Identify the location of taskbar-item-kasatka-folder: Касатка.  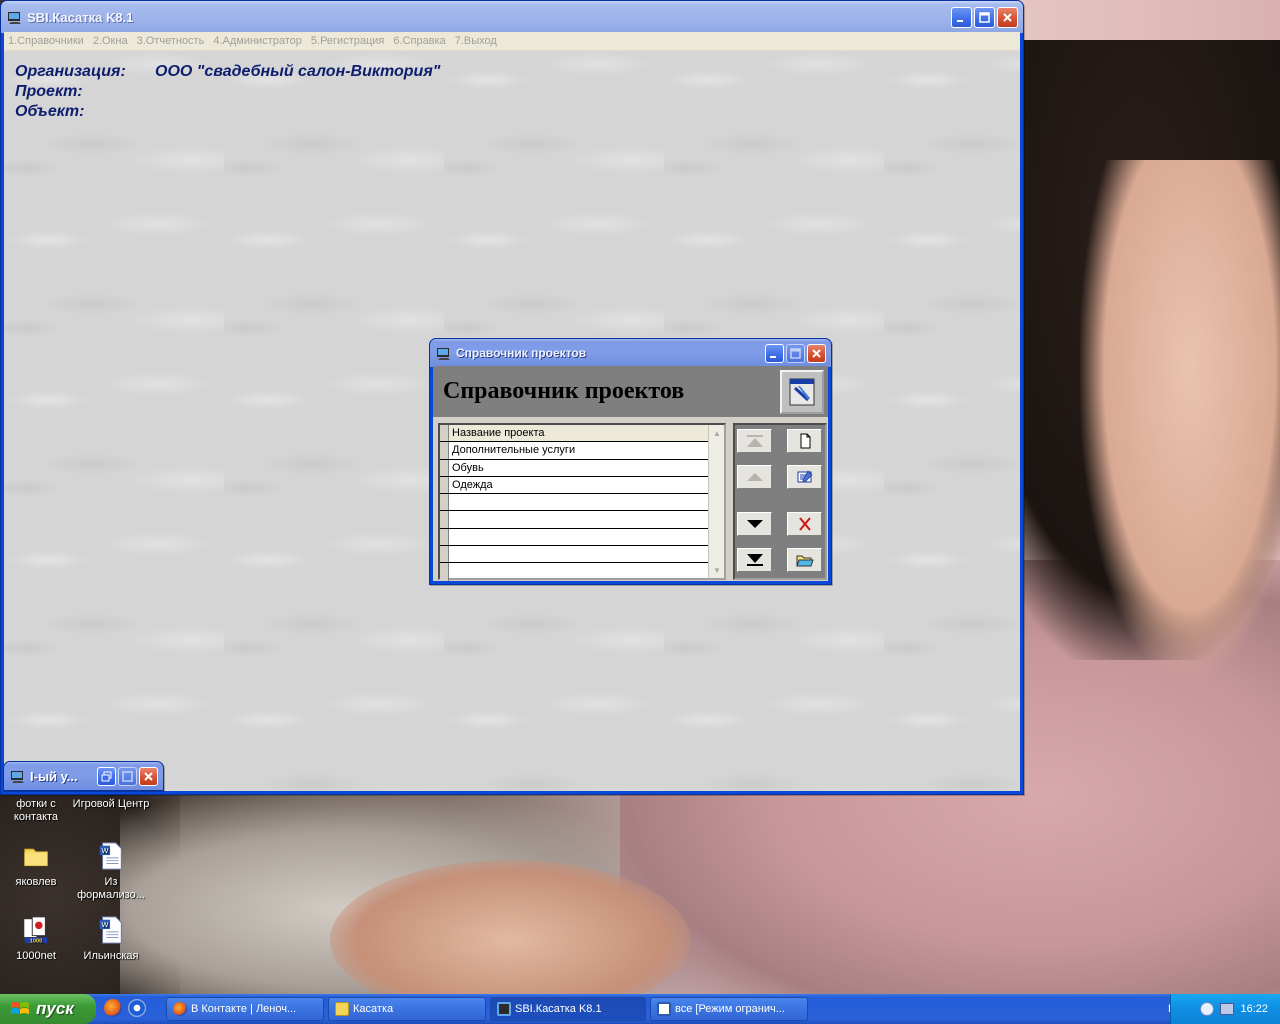
(407, 1009).